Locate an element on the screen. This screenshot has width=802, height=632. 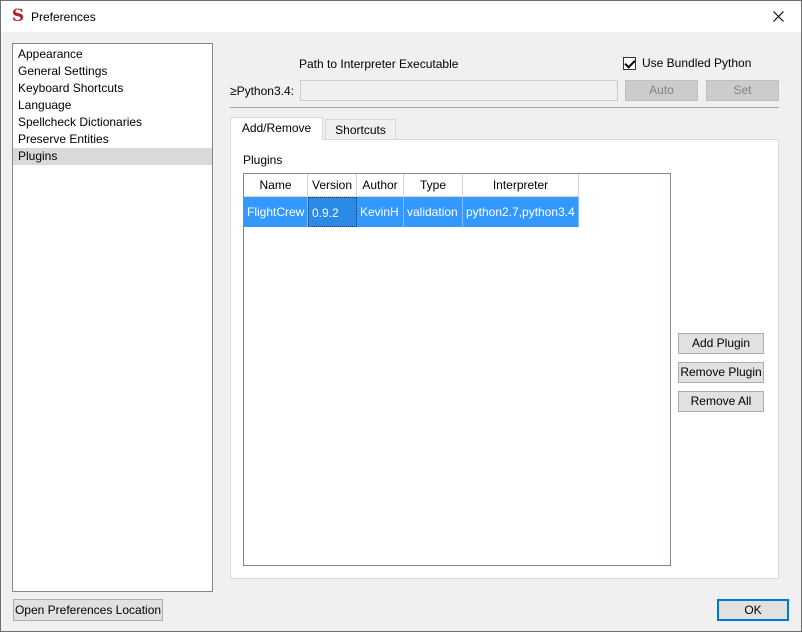
auto-button: Auto is located at coordinates (661, 90).